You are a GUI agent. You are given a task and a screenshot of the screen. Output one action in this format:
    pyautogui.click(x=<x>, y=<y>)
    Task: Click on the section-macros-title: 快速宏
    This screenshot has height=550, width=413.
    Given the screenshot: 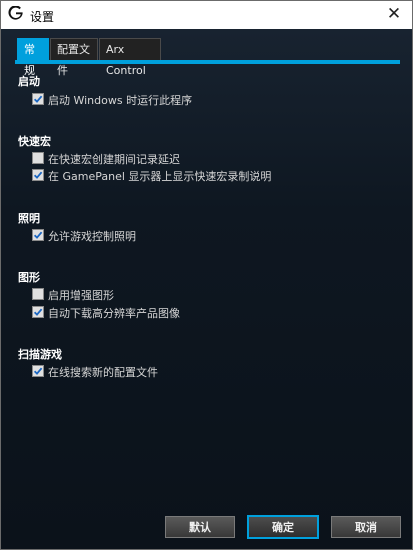 What is the action you would take?
    pyautogui.click(x=34, y=141)
    